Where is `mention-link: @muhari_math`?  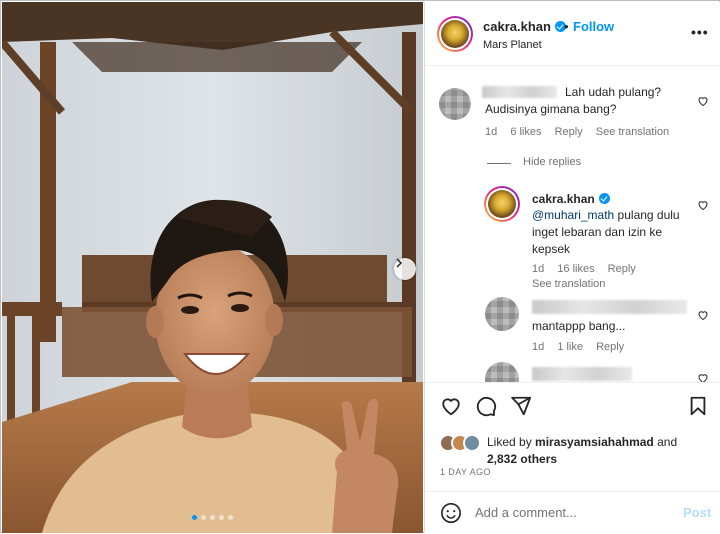
mention-link: @muhari_math is located at coordinates (573, 215).